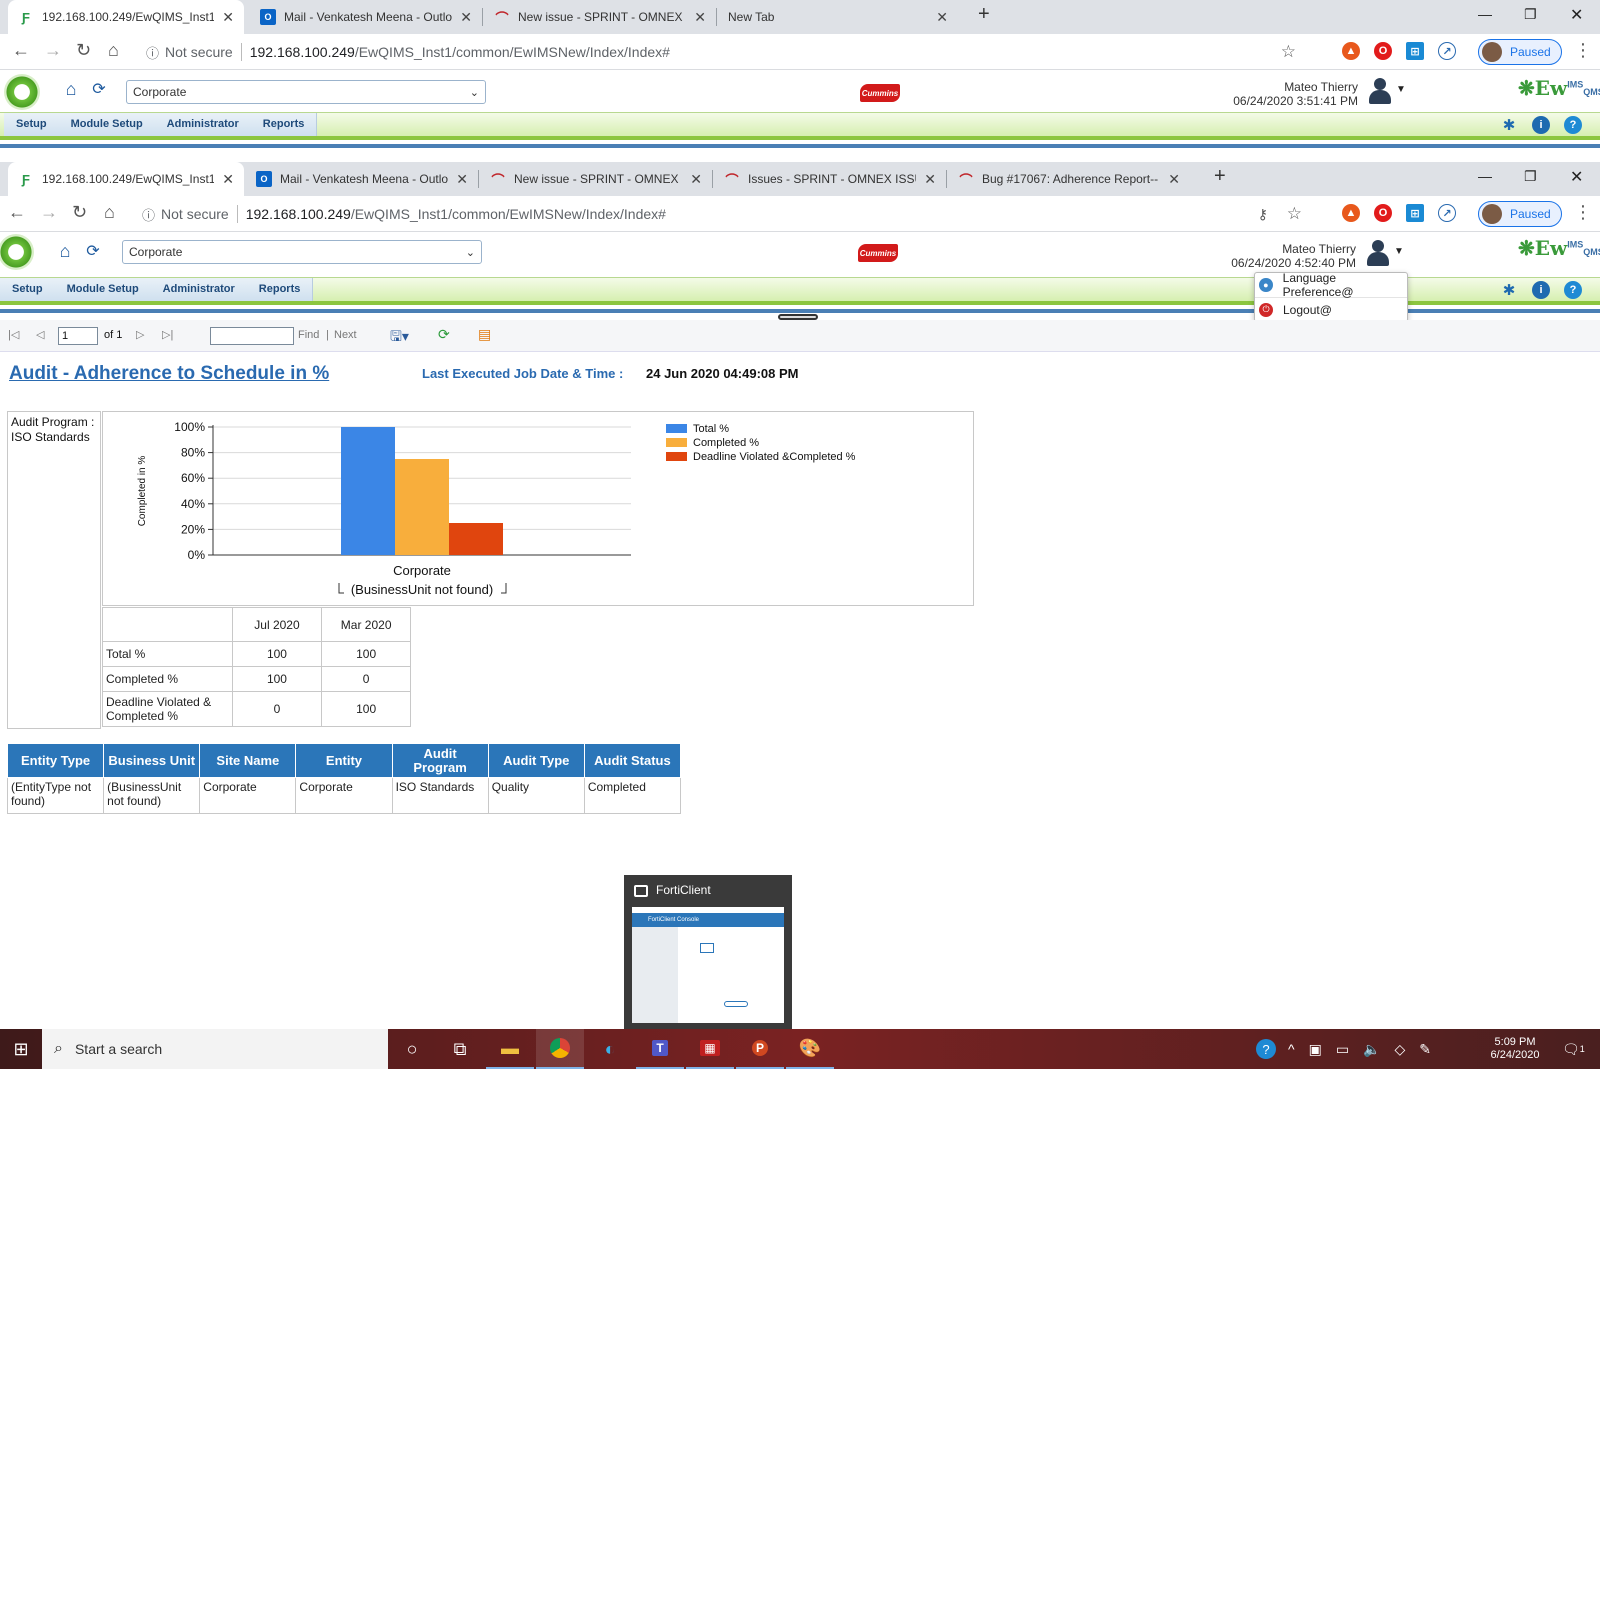 The height and width of the screenshot is (1610, 1600). Describe the element at coordinates (1573, 125) in the screenshot. I see `help-icon: ?` at that location.